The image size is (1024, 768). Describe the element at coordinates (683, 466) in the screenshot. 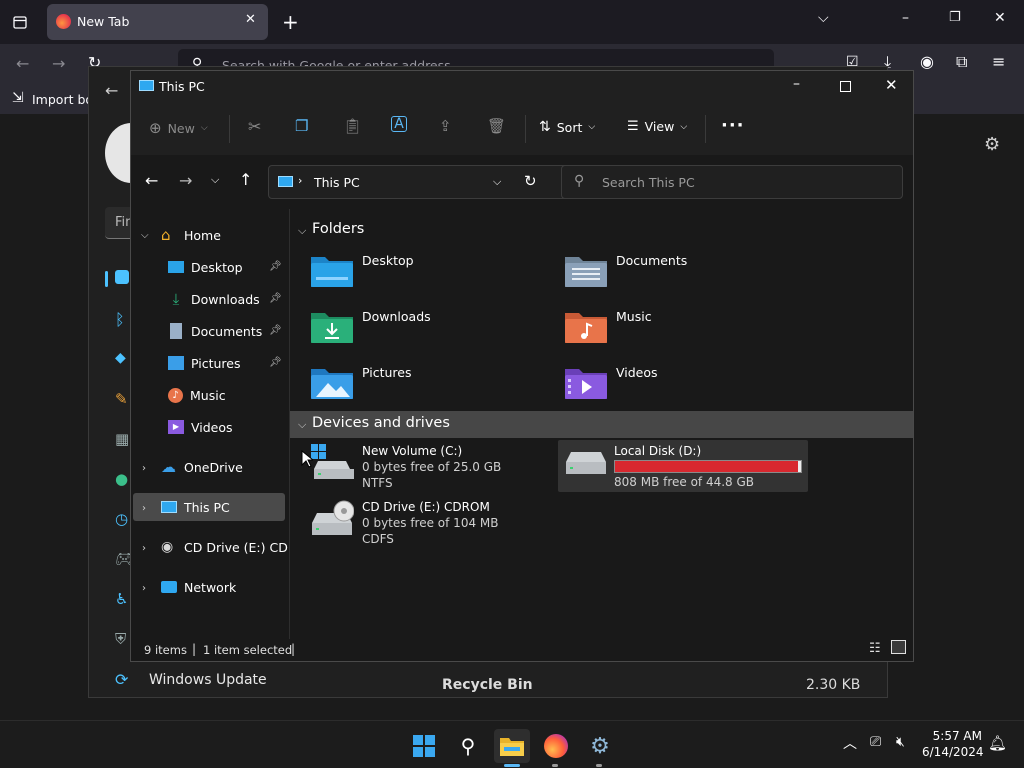

I see `drive-d: Local Disk (D:) 808 MB free of 44.8 GB` at that location.